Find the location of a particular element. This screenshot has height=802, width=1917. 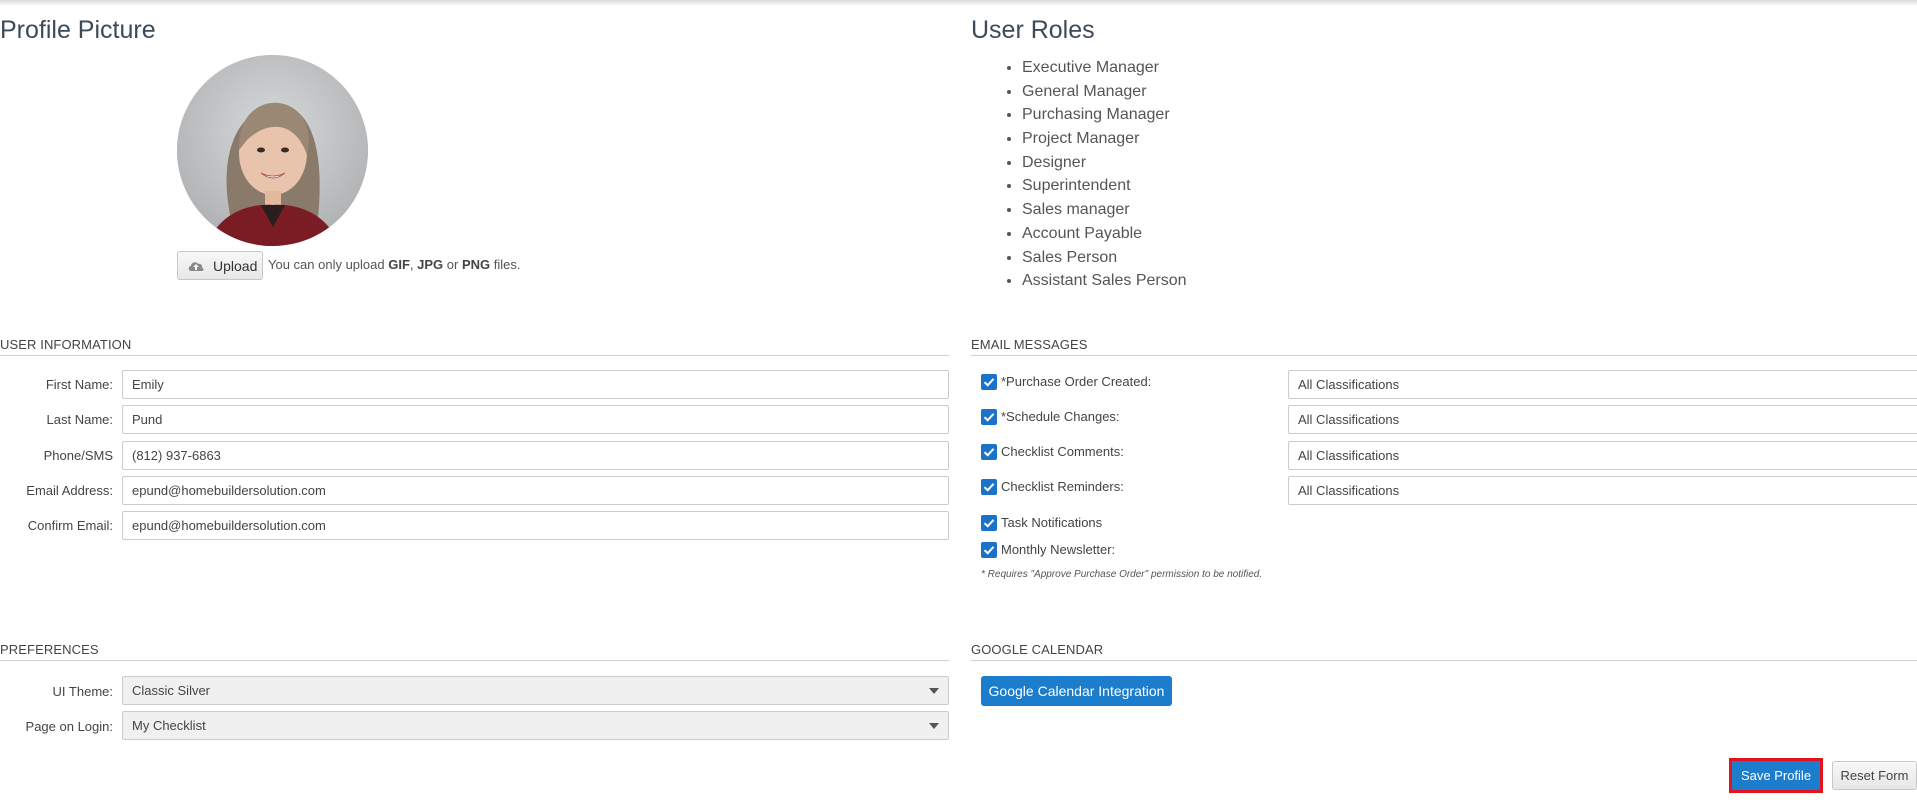

ui-theme-label: UI Theme: is located at coordinates (82, 691).